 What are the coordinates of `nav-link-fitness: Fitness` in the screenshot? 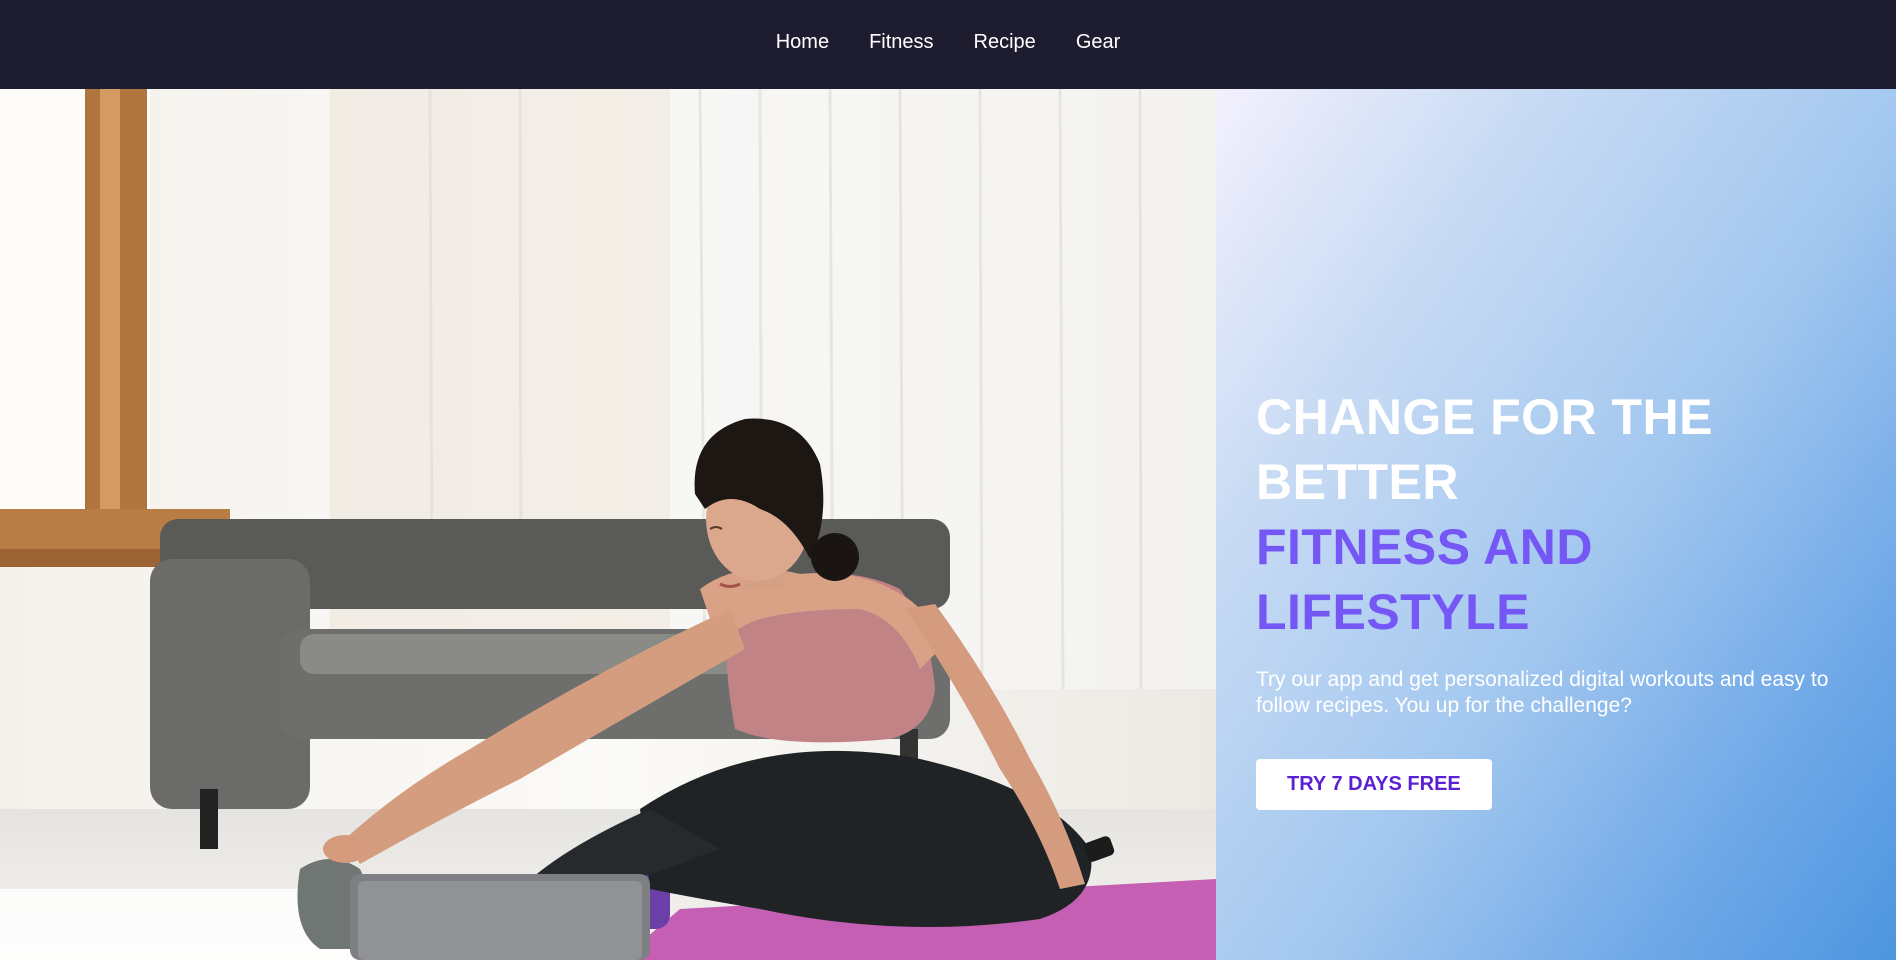 It's located at (901, 42).